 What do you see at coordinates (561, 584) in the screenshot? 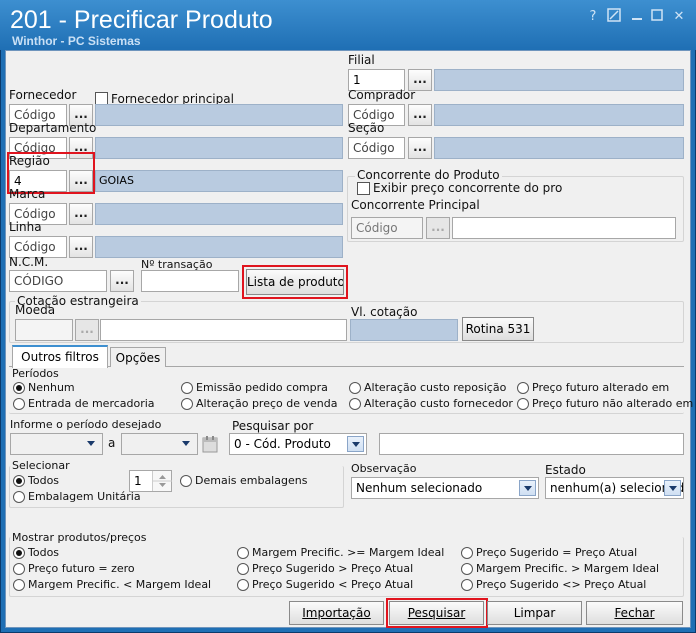
I see `sugerido-diferente-label: Preço Sugerido <> Preço Atual` at bounding box center [561, 584].